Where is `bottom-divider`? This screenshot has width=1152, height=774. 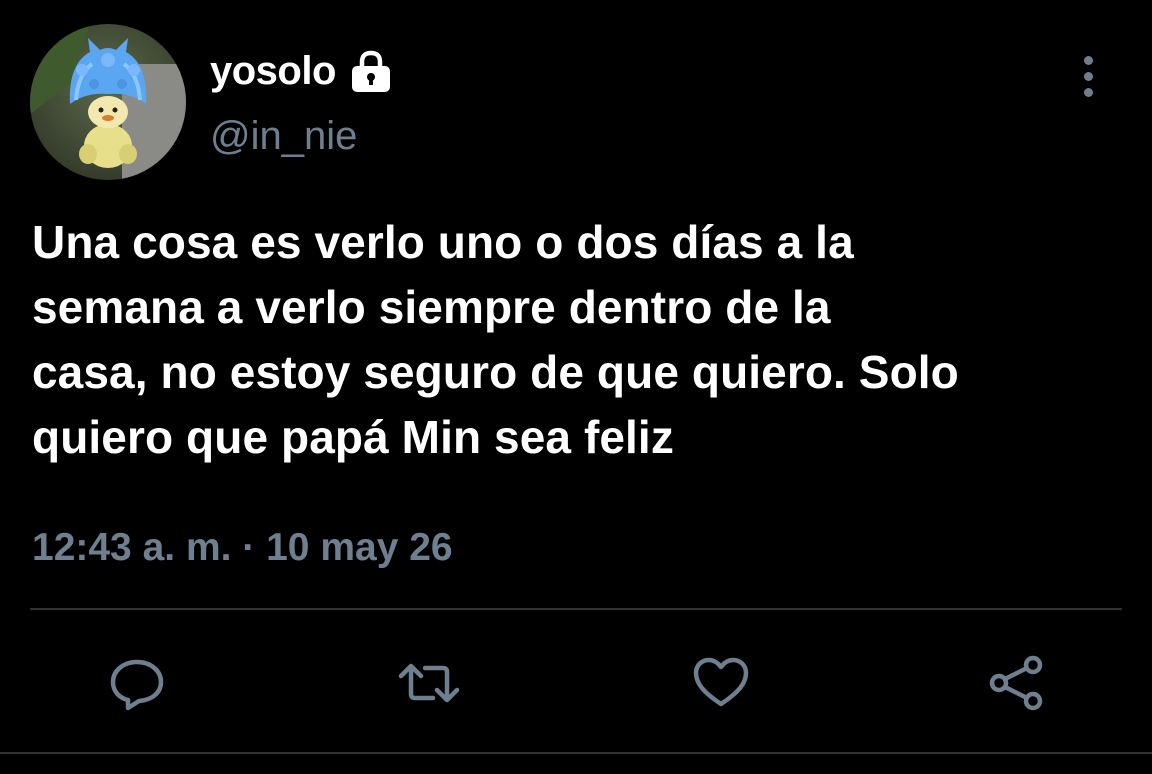
bottom-divider is located at coordinates (576, 753).